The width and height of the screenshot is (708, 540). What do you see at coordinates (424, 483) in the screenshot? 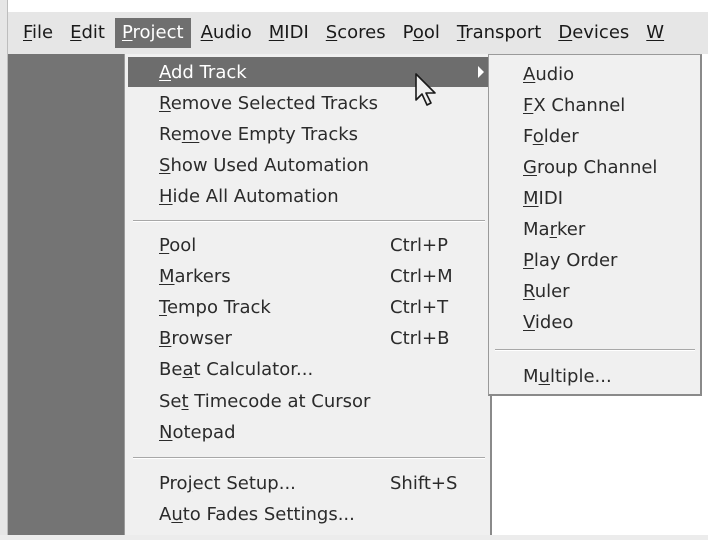
I see `shortcut-label: Shift+S` at bounding box center [424, 483].